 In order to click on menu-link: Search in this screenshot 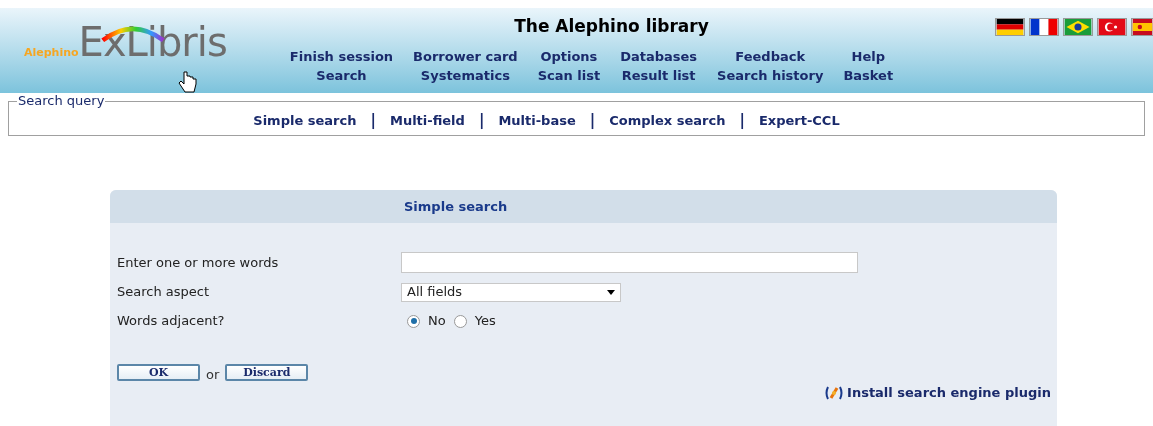, I will do `click(341, 75)`.